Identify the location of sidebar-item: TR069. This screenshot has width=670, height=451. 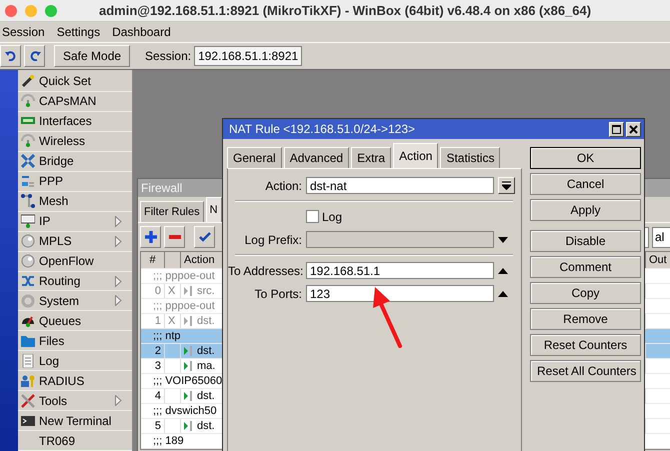
(75, 441).